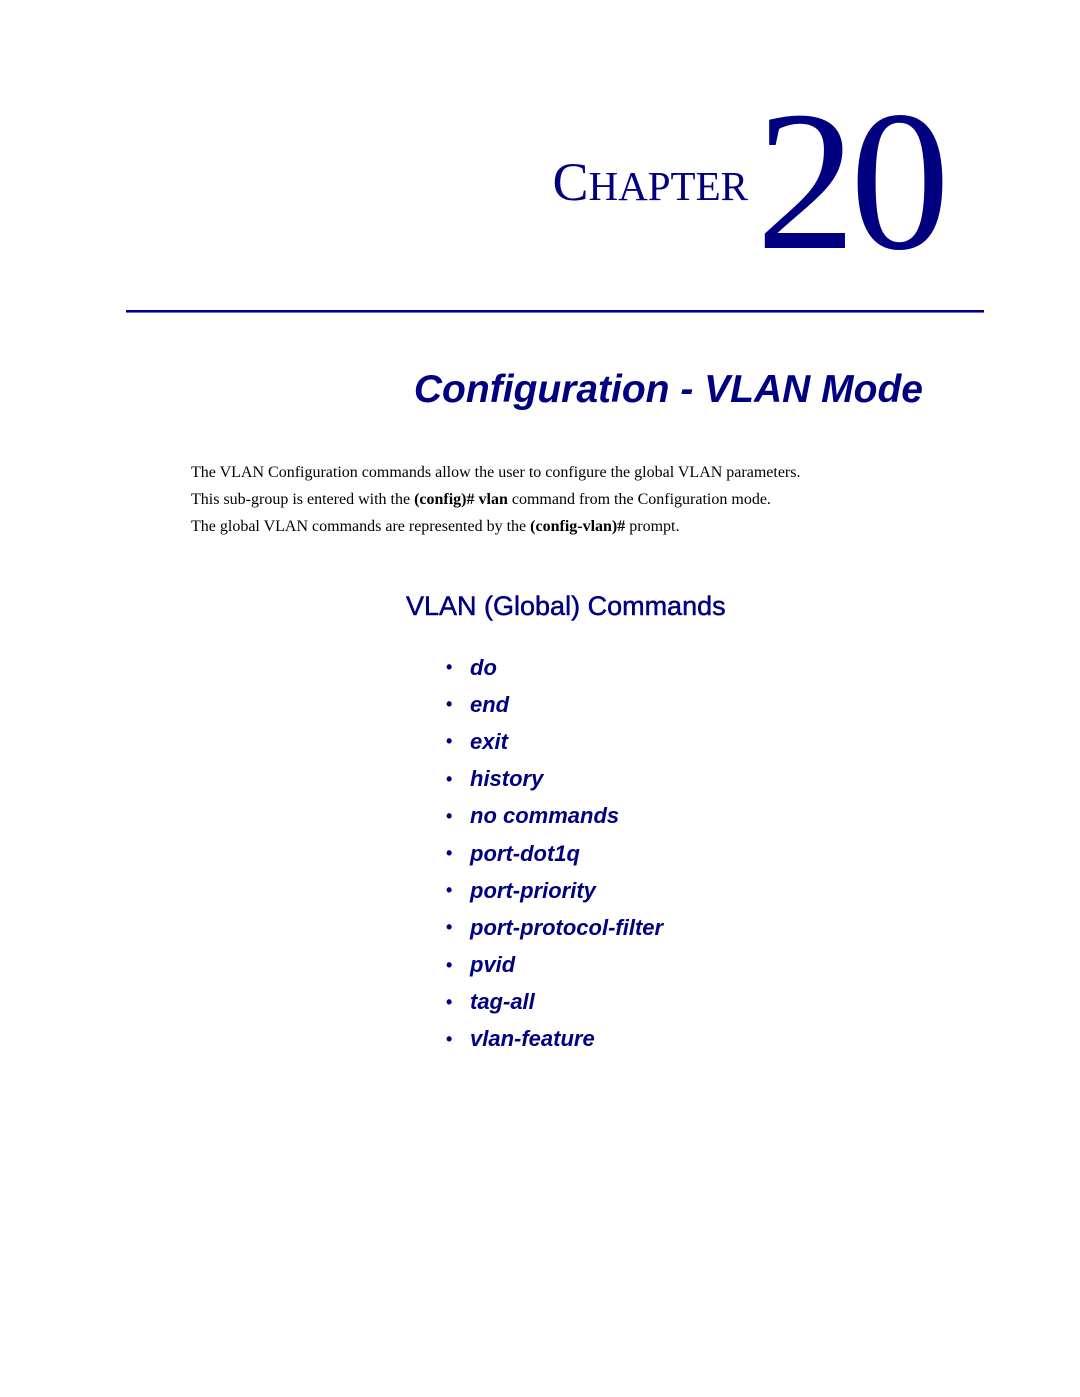 This screenshot has width=1080, height=1397. What do you see at coordinates (555, 311) in the screenshot?
I see `chapter-divider` at bounding box center [555, 311].